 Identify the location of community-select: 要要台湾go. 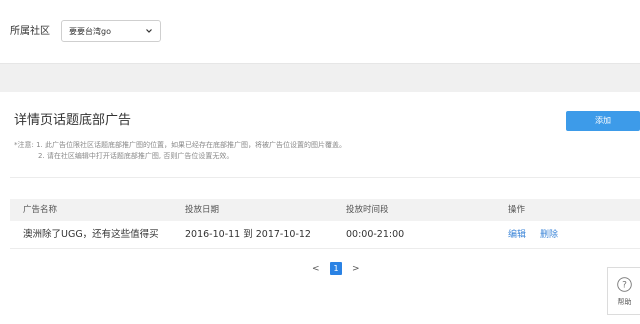
(111, 31).